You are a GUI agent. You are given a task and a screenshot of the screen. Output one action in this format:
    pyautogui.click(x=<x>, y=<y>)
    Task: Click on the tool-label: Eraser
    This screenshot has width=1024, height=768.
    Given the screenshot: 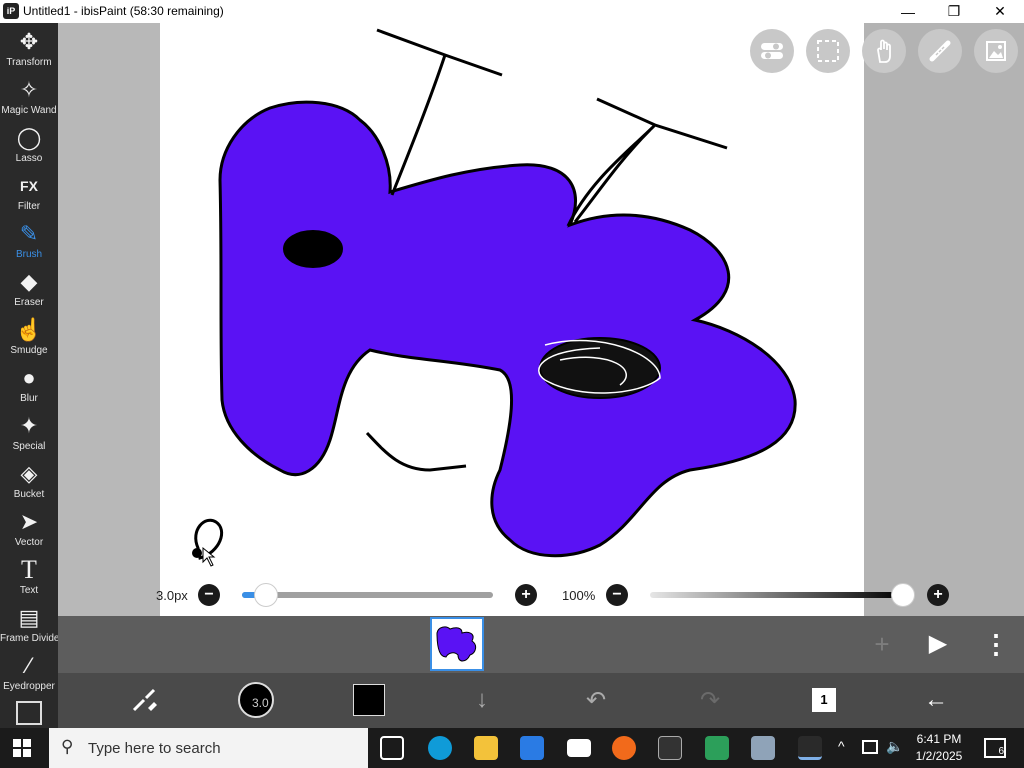 What is the action you would take?
    pyautogui.click(x=29, y=302)
    